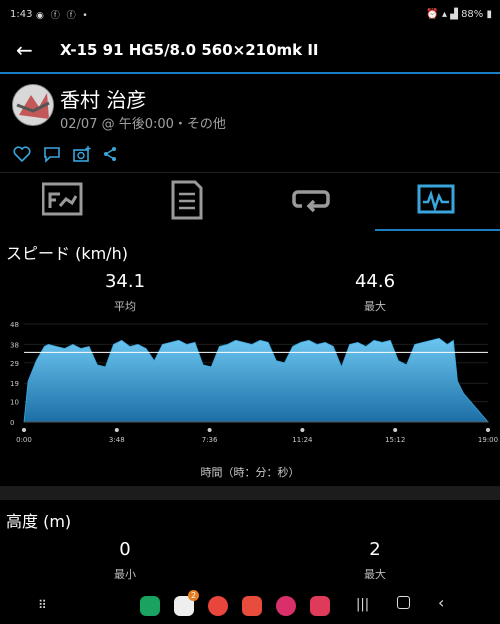 This screenshot has height=624, width=500. What do you see at coordinates (375, 549) in the screenshot?
I see `altitude-max-value: 2` at bounding box center [375, 549].